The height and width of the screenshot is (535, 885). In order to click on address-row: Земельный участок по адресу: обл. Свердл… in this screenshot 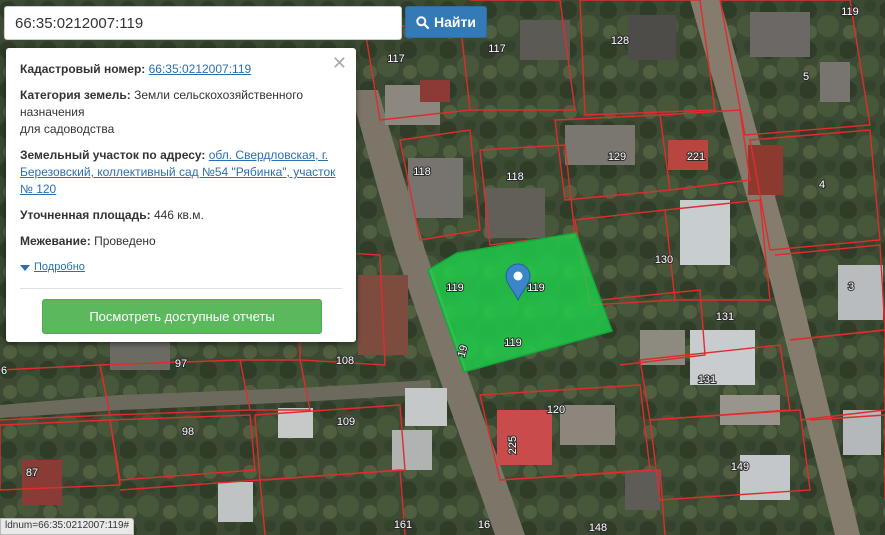, I will do `click(181, 172)`.